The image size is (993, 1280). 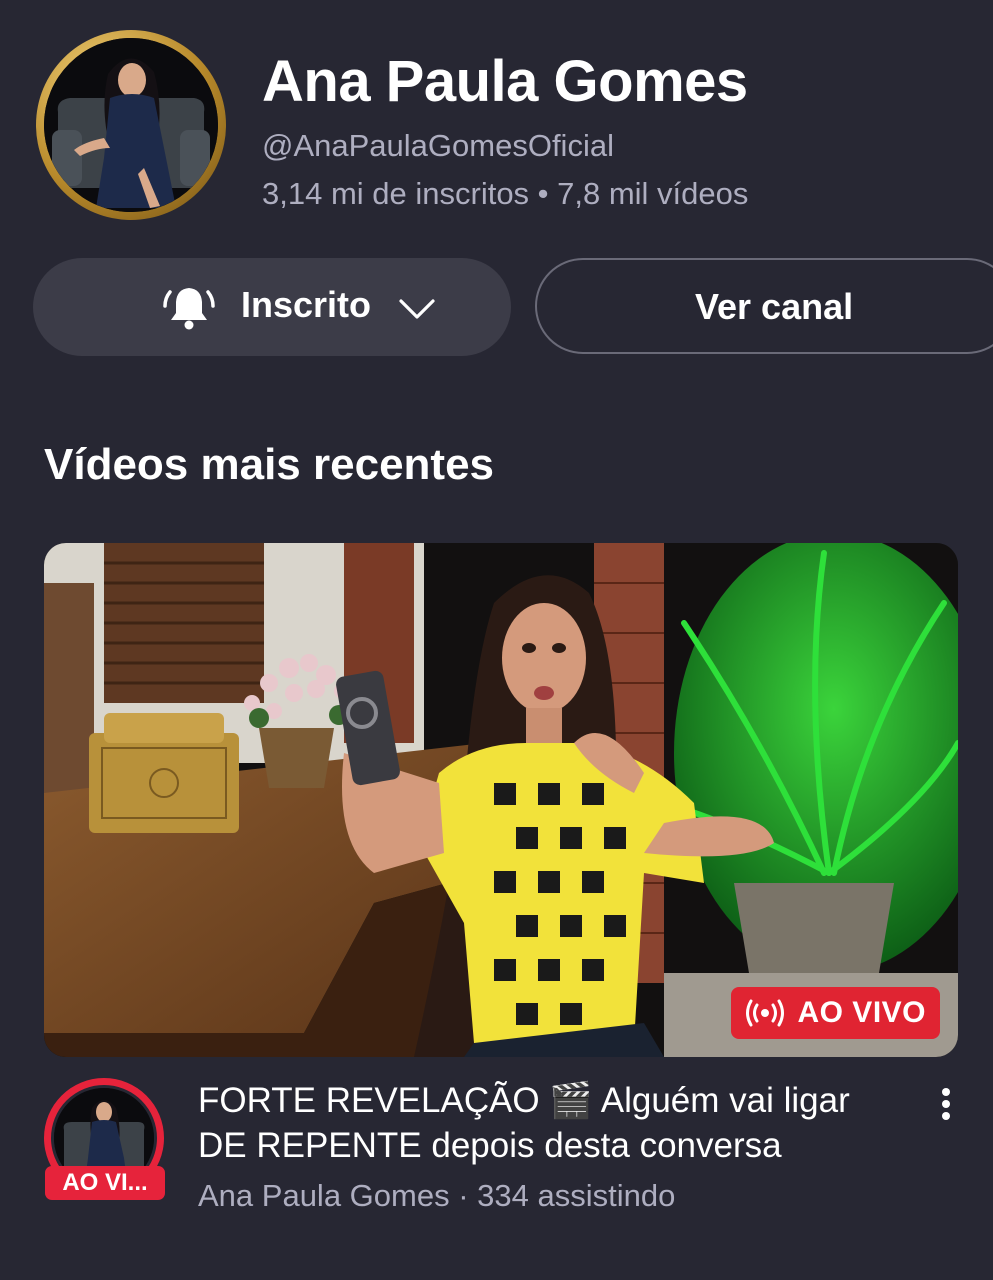 What do you see at coordinates (765, 1013) in the screenshot?
I see `live-broadcast-icon` at bounding box center [765, 1013].